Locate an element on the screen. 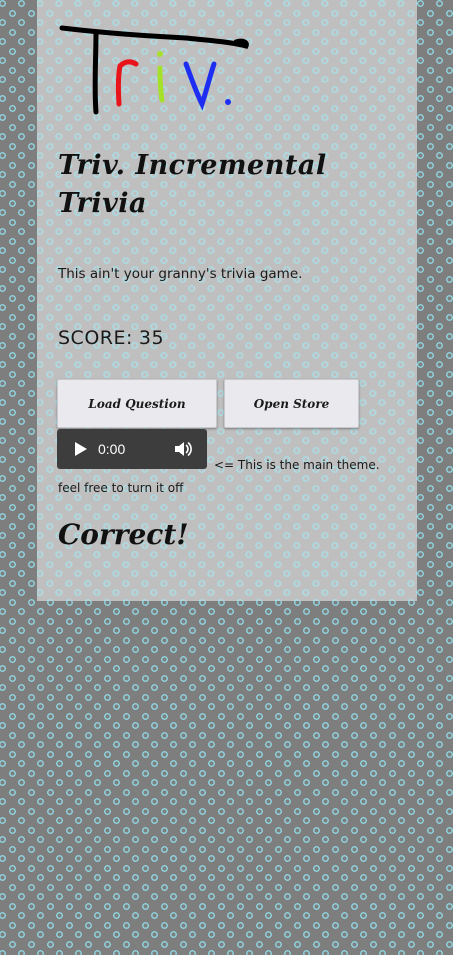 This screenshot has height=955, width=453. score-display: SCORE: 35 is located at coordinates (111, 338).